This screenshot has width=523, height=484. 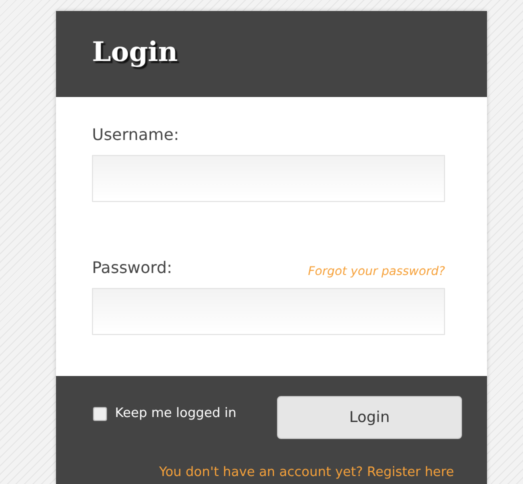 What do you see at coordinates (135, 135) in the screenshot?
I see `field-label: Username:` at bounding box center [135, 135].